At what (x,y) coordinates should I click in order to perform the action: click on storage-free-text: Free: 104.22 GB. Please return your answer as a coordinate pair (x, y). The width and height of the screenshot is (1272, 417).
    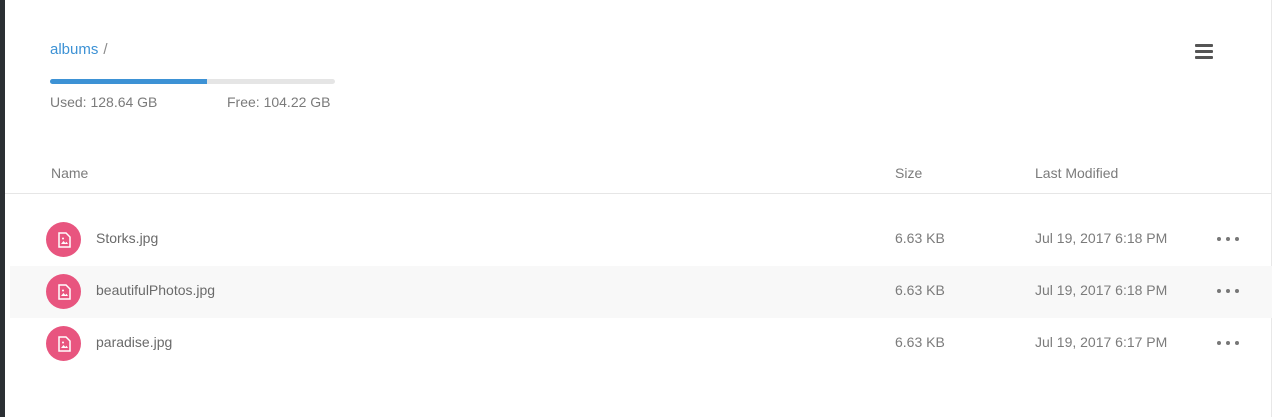
    Looking at the image, I should click on (279, 102).